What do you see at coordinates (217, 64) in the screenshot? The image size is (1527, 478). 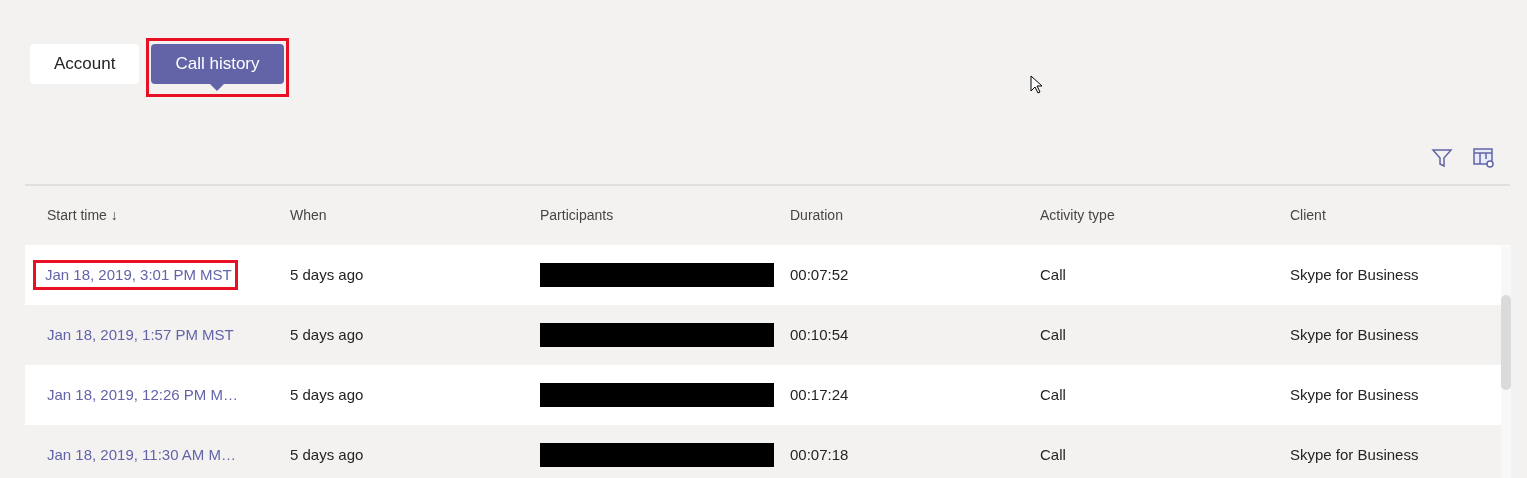 I see `tab: Call history` at bounding box center [217, 64].